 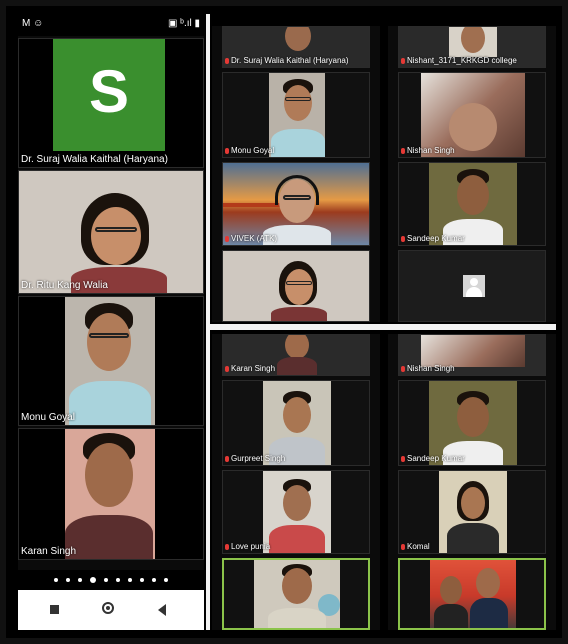 What do you see at coordinates (33, 23) in the screenshot?
I see `status-left: M ☺` at bounding box center [33, 23].